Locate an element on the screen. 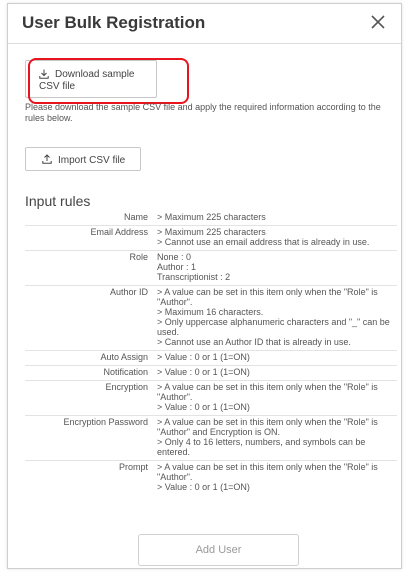  import-csv-button: Import CSV file is located at coordinates (83, 159).